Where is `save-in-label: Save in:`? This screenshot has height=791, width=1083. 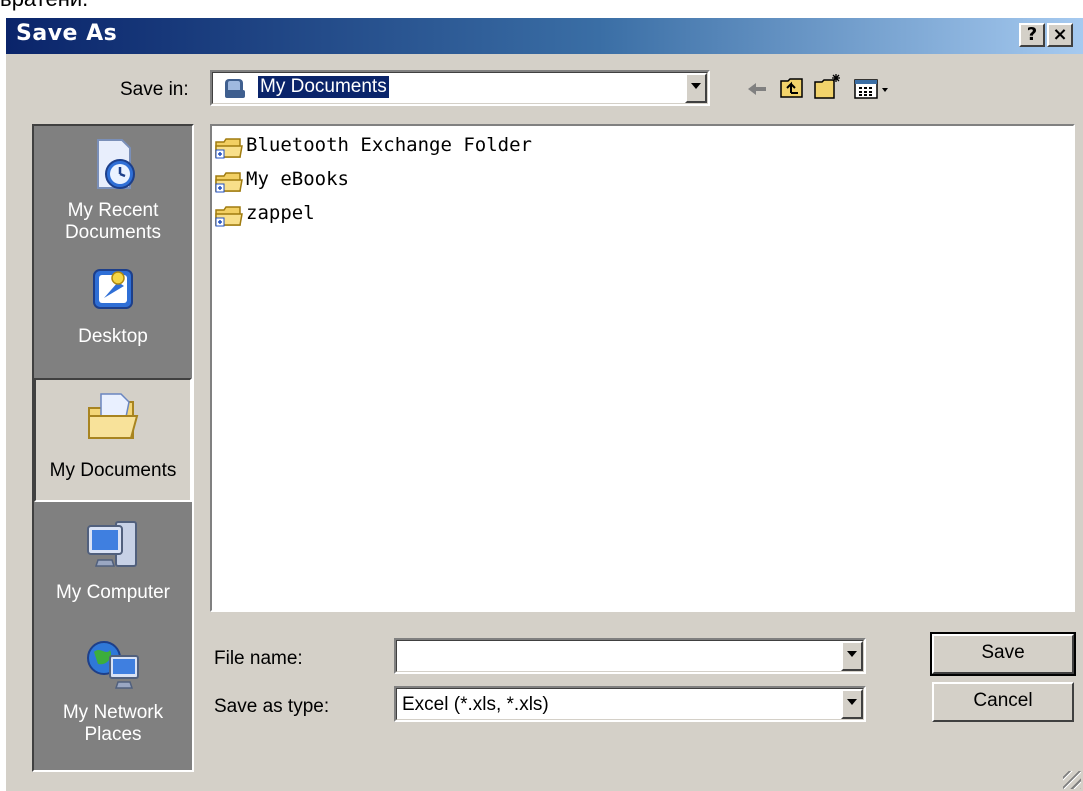 save-in-label: Save in: is located at coordinates (154, 89).